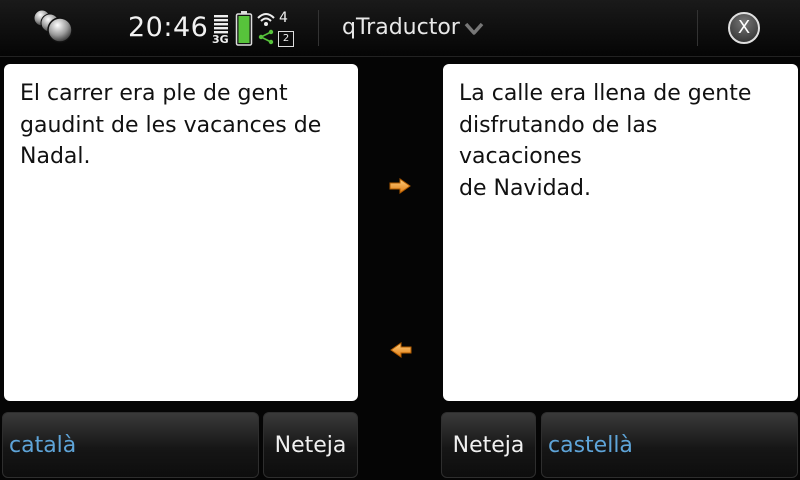  What do you see at coordinates (474, 28) in the screenshot?
I see `chevron-down-icon` at bounding box center [474, 28].